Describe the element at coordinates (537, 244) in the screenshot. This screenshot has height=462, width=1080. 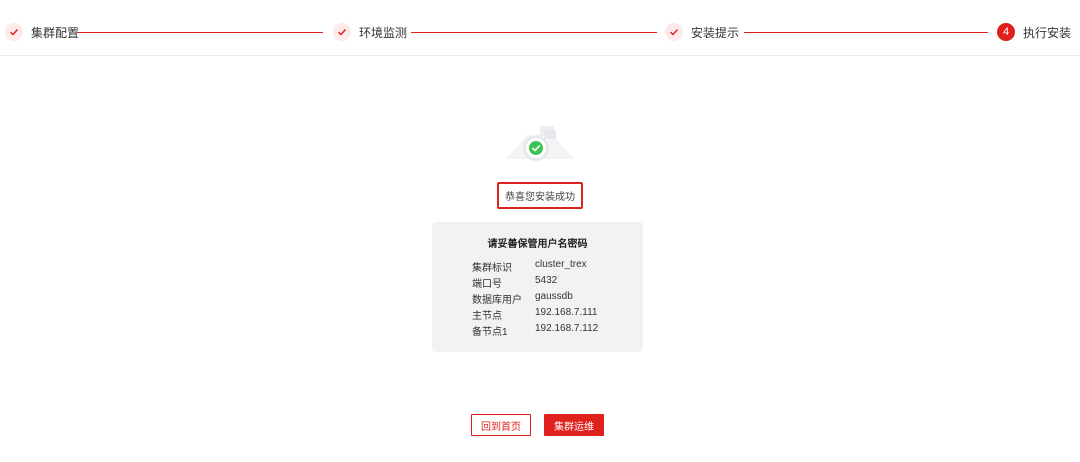
I see `credentials-title: 请妥善保管用户名密码` at that location.